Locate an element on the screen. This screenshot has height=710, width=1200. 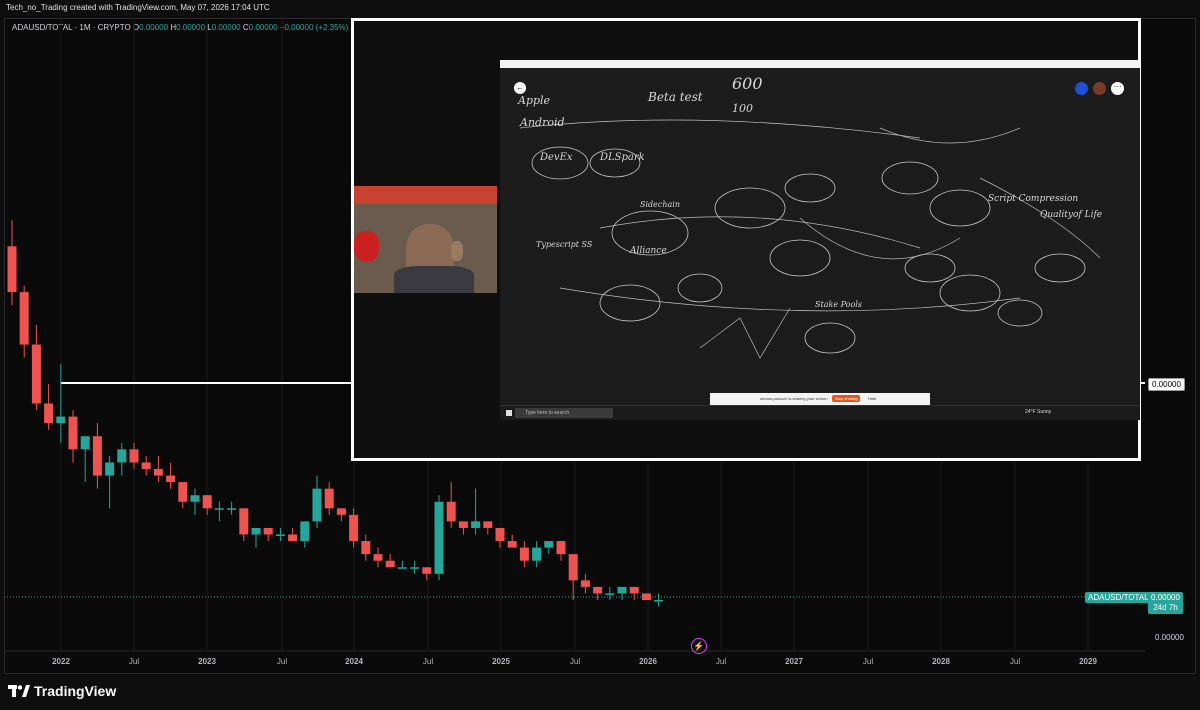
bar-countdown: 24d 7h is located at coordinates (1165, 607).